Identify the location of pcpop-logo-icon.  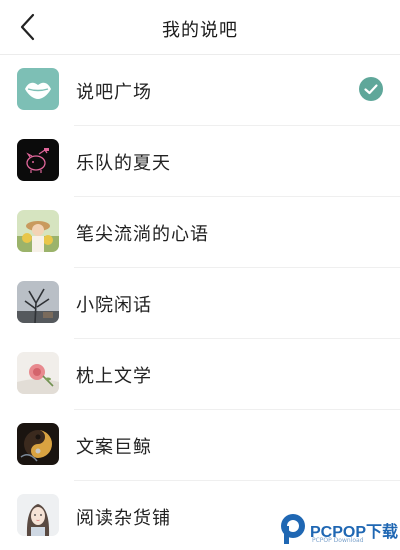
(293, 529).